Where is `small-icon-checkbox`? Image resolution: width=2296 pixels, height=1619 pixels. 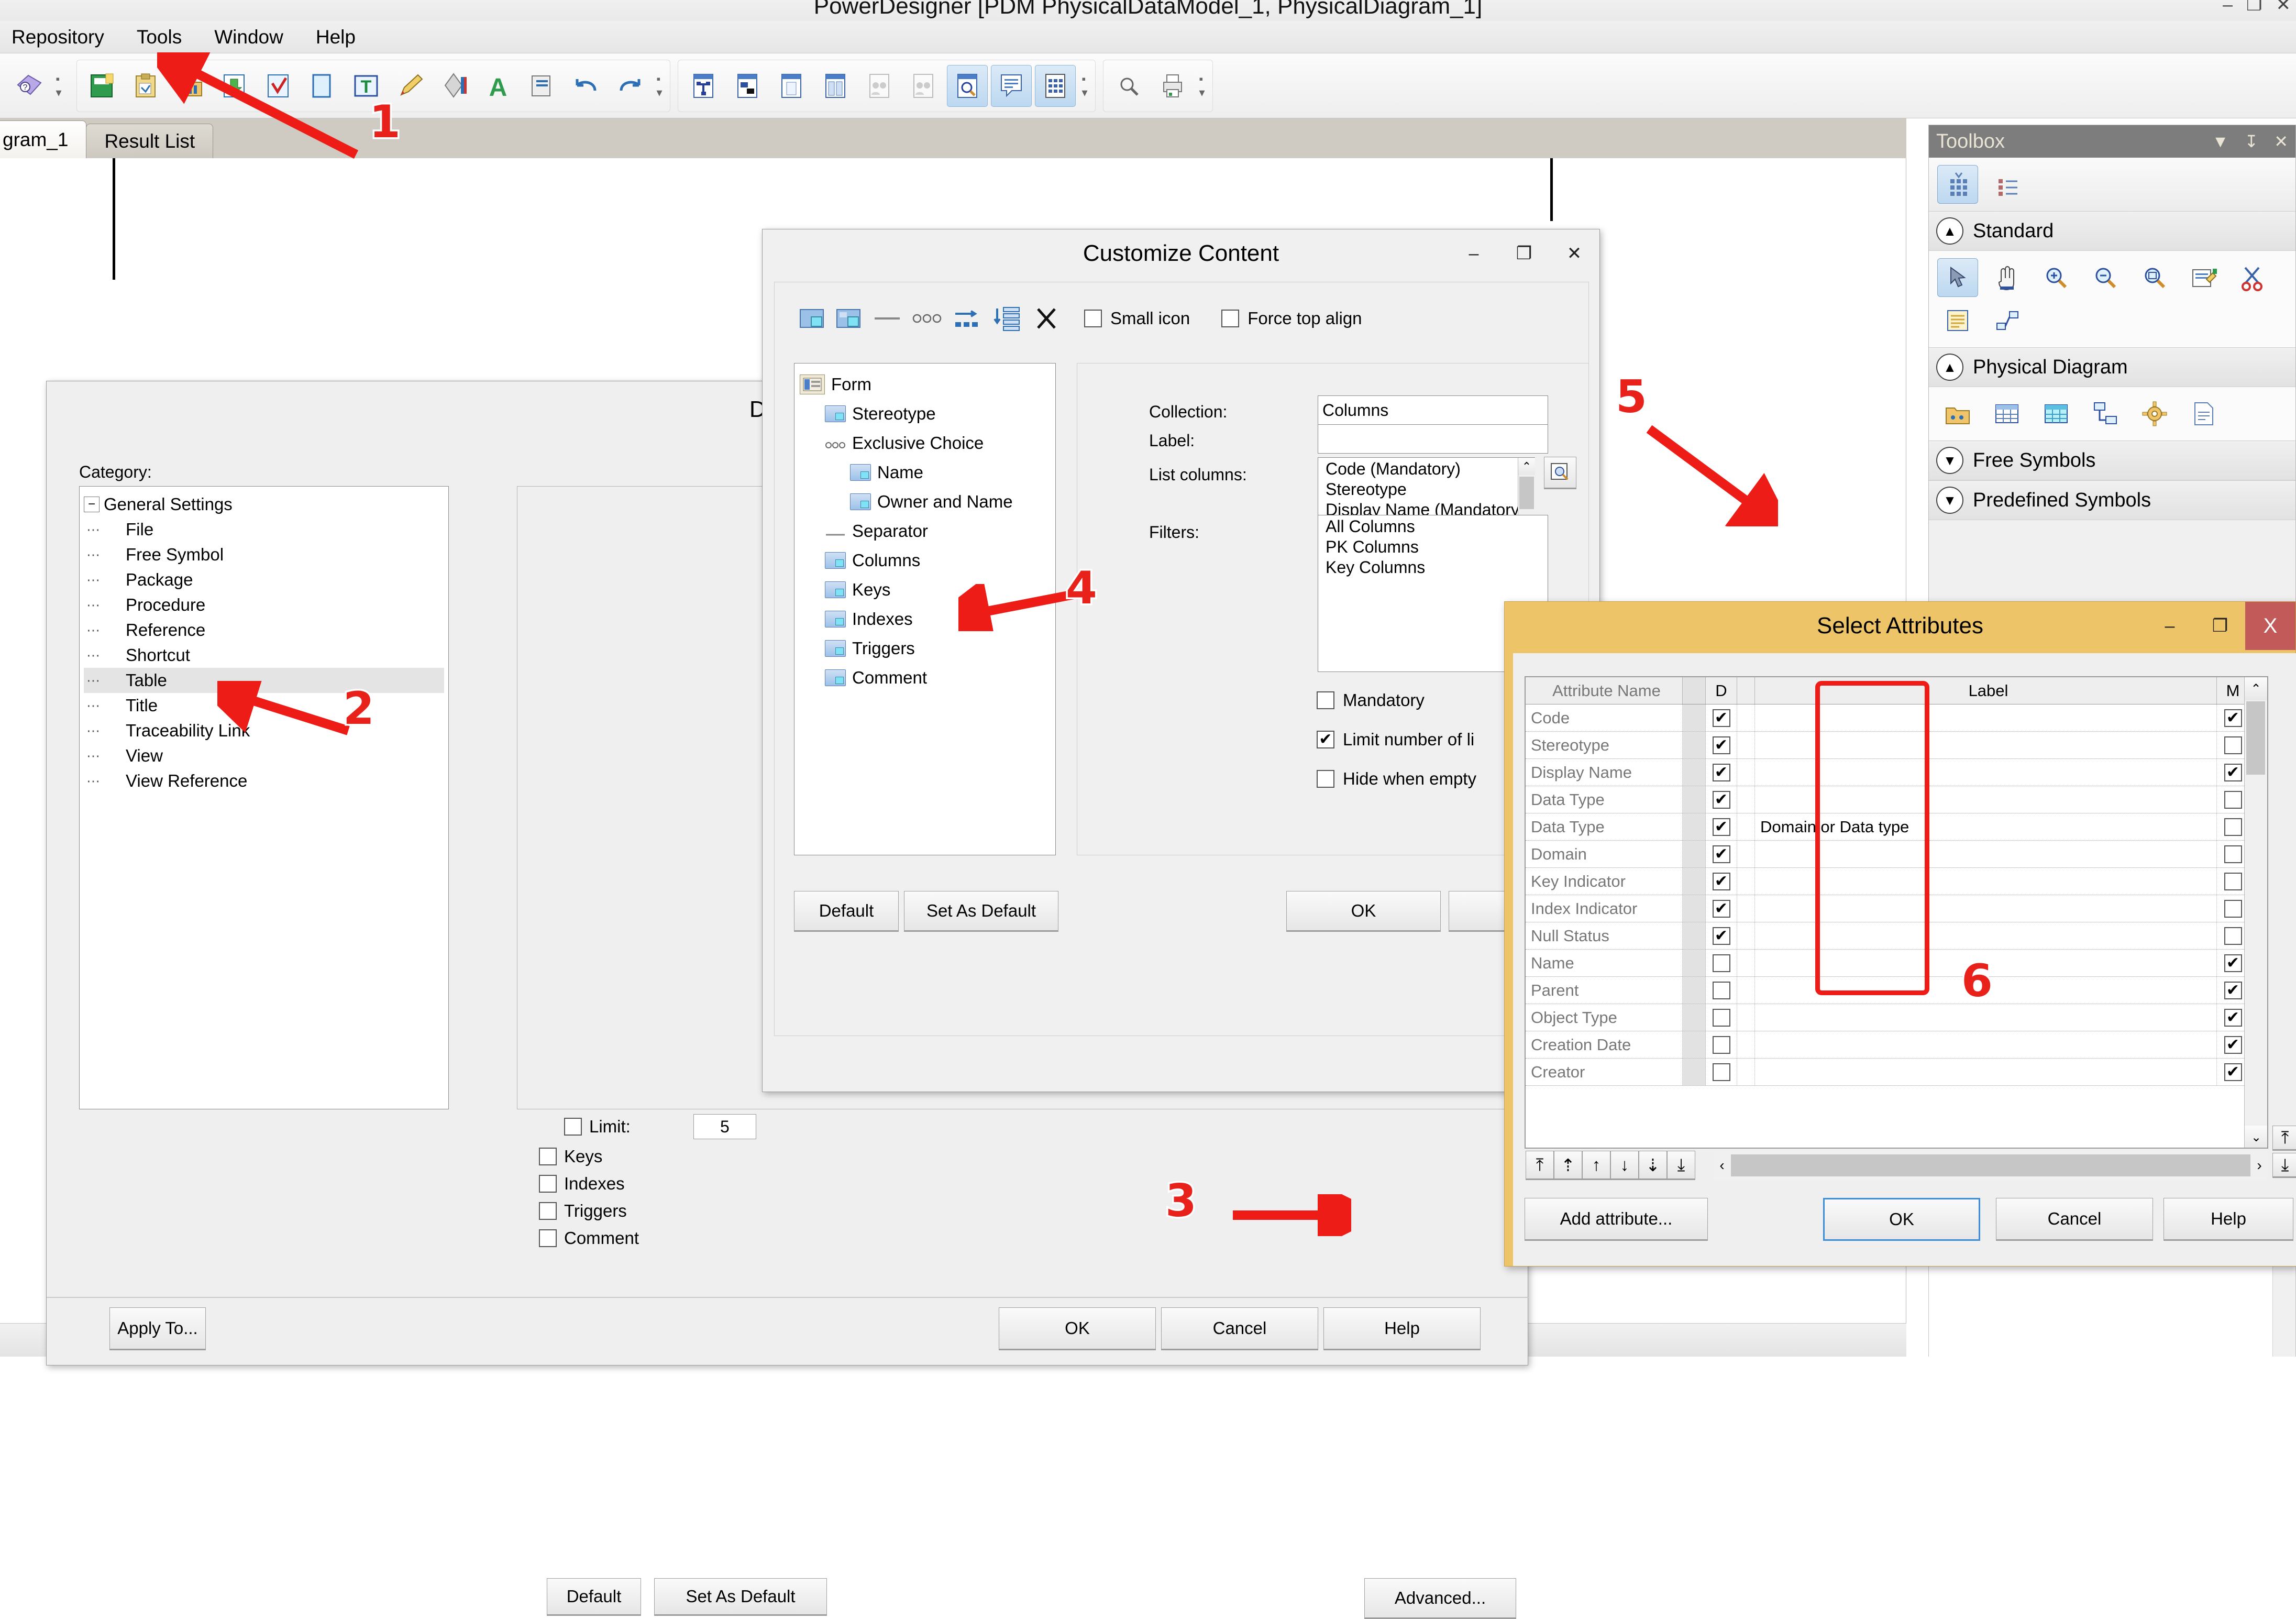
small-icon-checkbox is located at coordinates (1093, 319).